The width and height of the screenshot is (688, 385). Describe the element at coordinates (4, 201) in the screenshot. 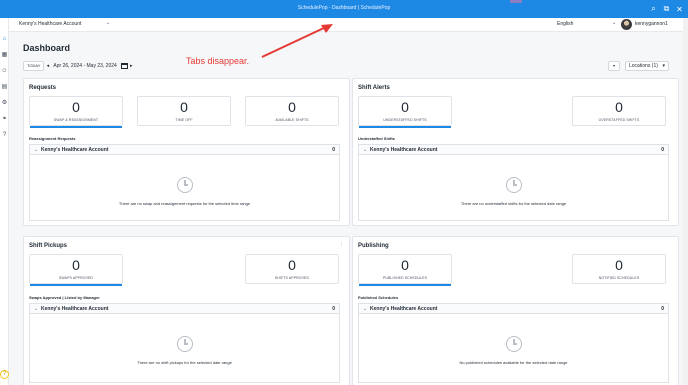

I see `left-nav-rail: ⌂ ▦ ☺ ▤ ⚙ ⚭ ? ?` at that location.